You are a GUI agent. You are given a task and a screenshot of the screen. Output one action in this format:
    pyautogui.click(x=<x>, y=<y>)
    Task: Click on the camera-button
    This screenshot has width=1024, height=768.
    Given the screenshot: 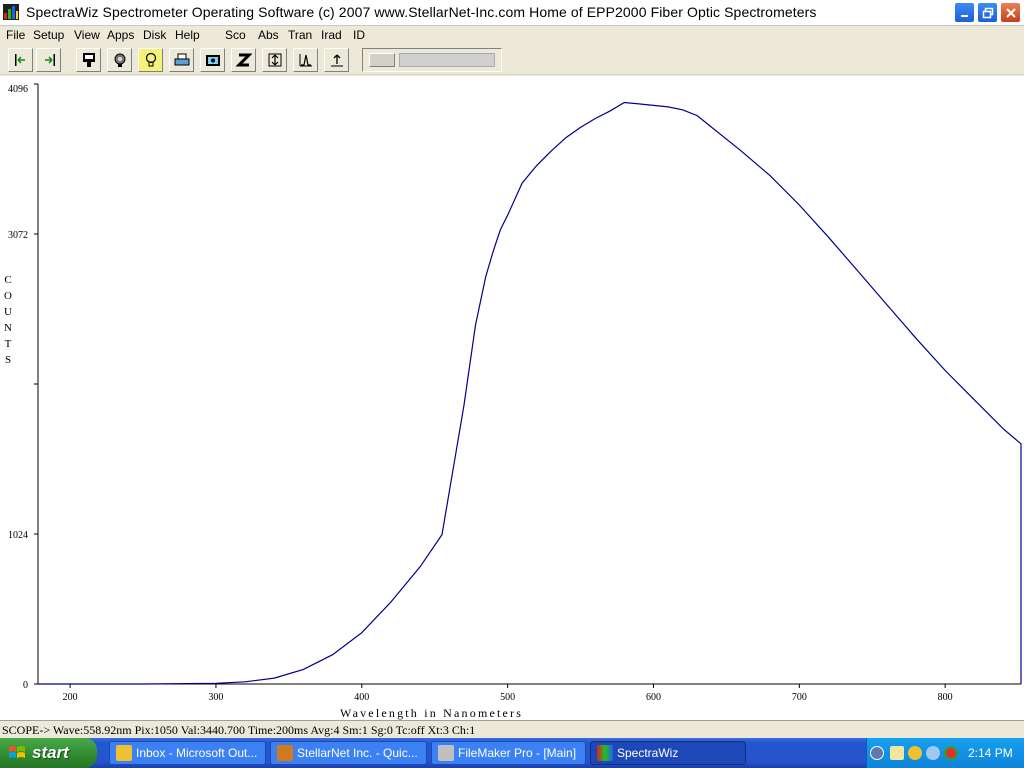 What is the action you would take?
    pyautogui.click(x=212, y=60)
    